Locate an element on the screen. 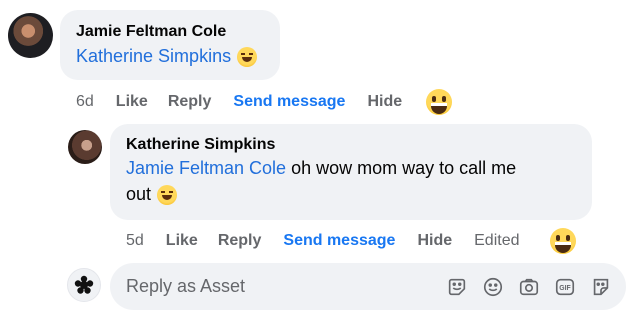 The width and height of the screenshot is (644, 324). mention-link: Jamie Feltman Cole is located at coordinates (206, 168).